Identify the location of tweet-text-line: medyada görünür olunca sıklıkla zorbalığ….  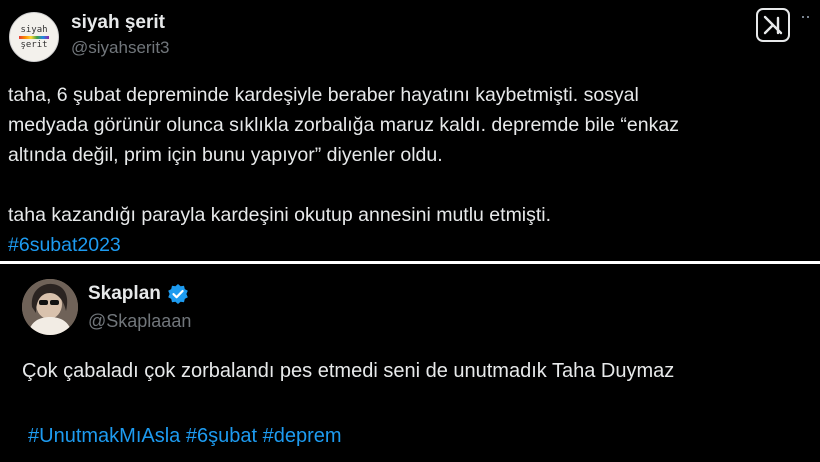
(343, 125).